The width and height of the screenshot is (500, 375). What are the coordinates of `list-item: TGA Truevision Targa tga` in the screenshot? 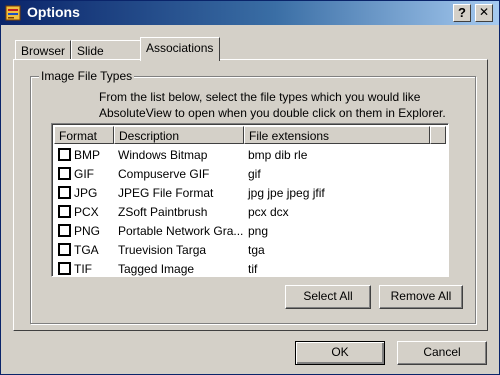 It's located at (250, 250).